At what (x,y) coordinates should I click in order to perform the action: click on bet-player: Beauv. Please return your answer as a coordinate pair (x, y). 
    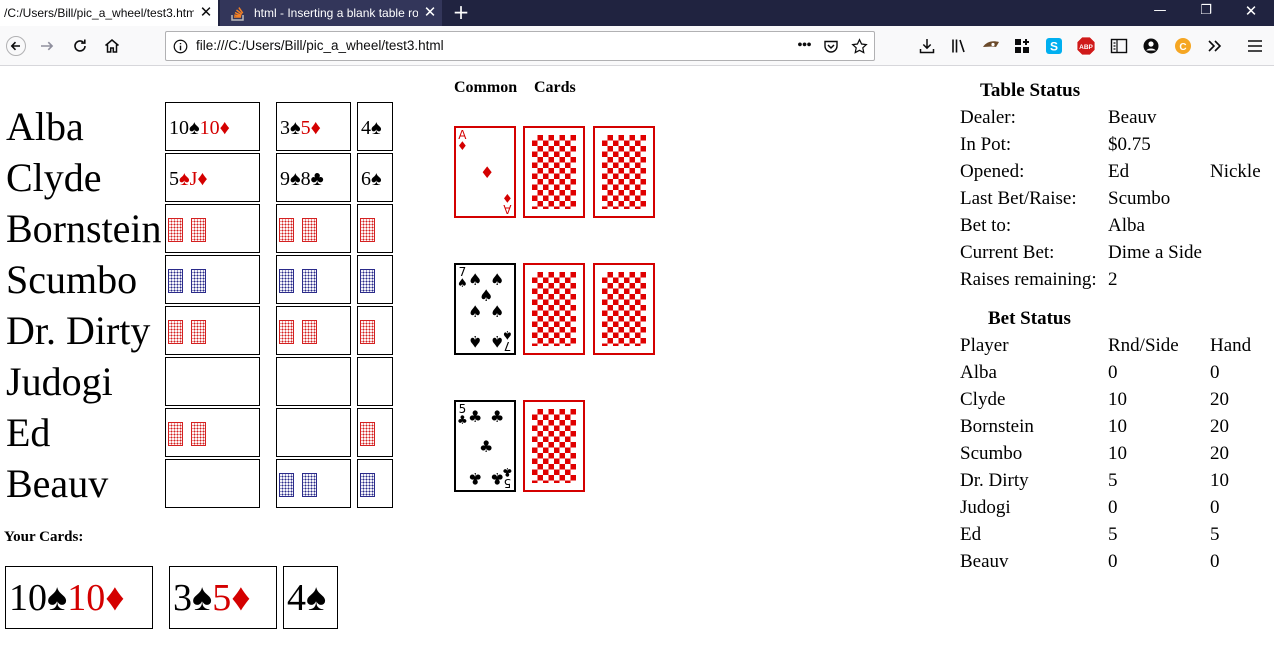
    Looking at the image, I should click on (984, 561).